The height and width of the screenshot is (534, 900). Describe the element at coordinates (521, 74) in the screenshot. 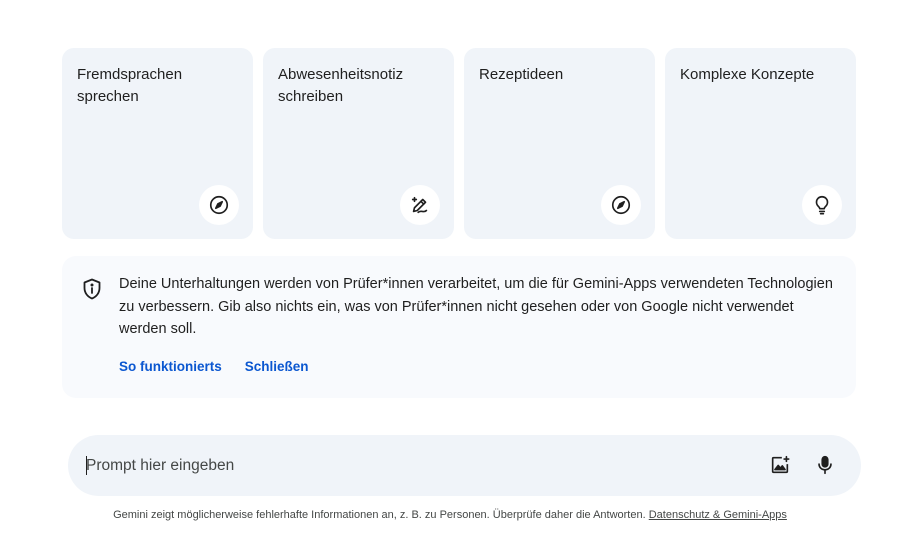

I see `suggestion-card-title: Rezeptideen` at that location.